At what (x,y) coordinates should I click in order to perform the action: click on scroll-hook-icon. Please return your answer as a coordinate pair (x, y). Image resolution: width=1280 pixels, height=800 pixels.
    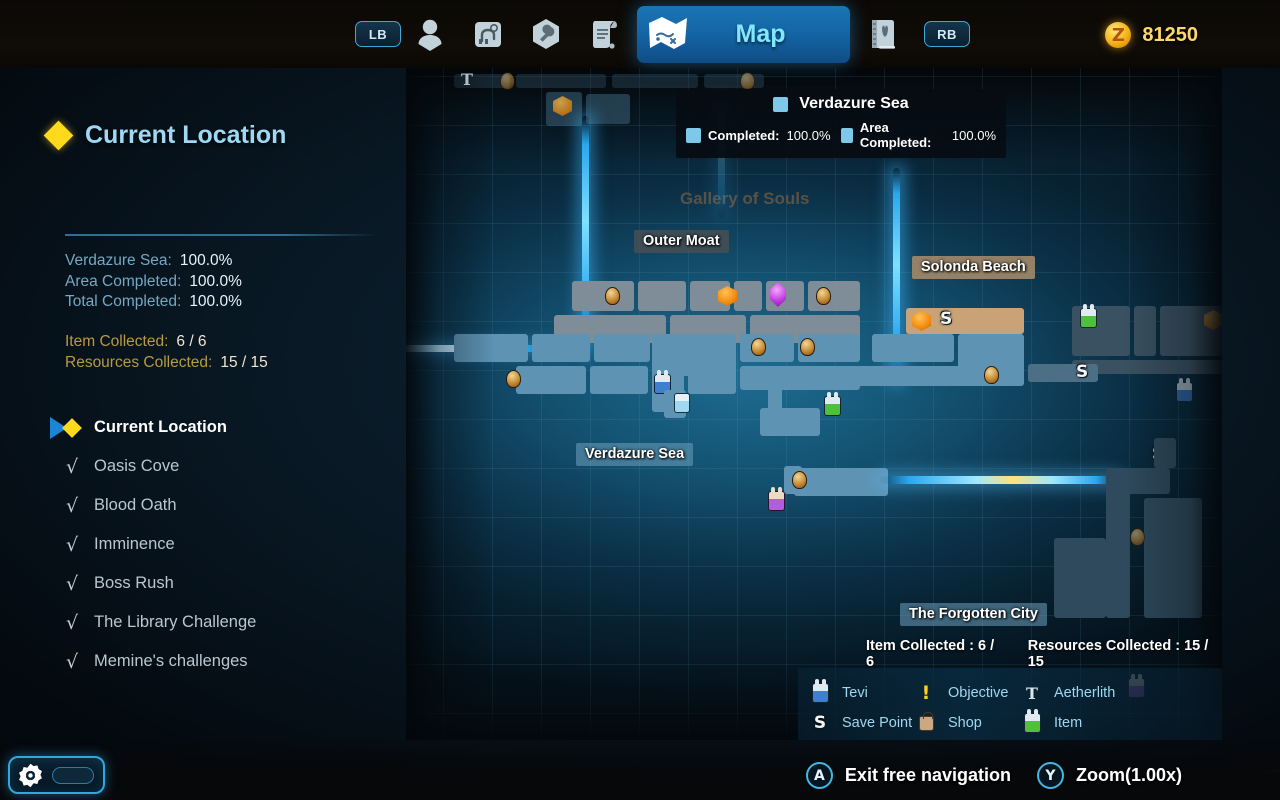
    Looking at the image, I should click on (488, 34).